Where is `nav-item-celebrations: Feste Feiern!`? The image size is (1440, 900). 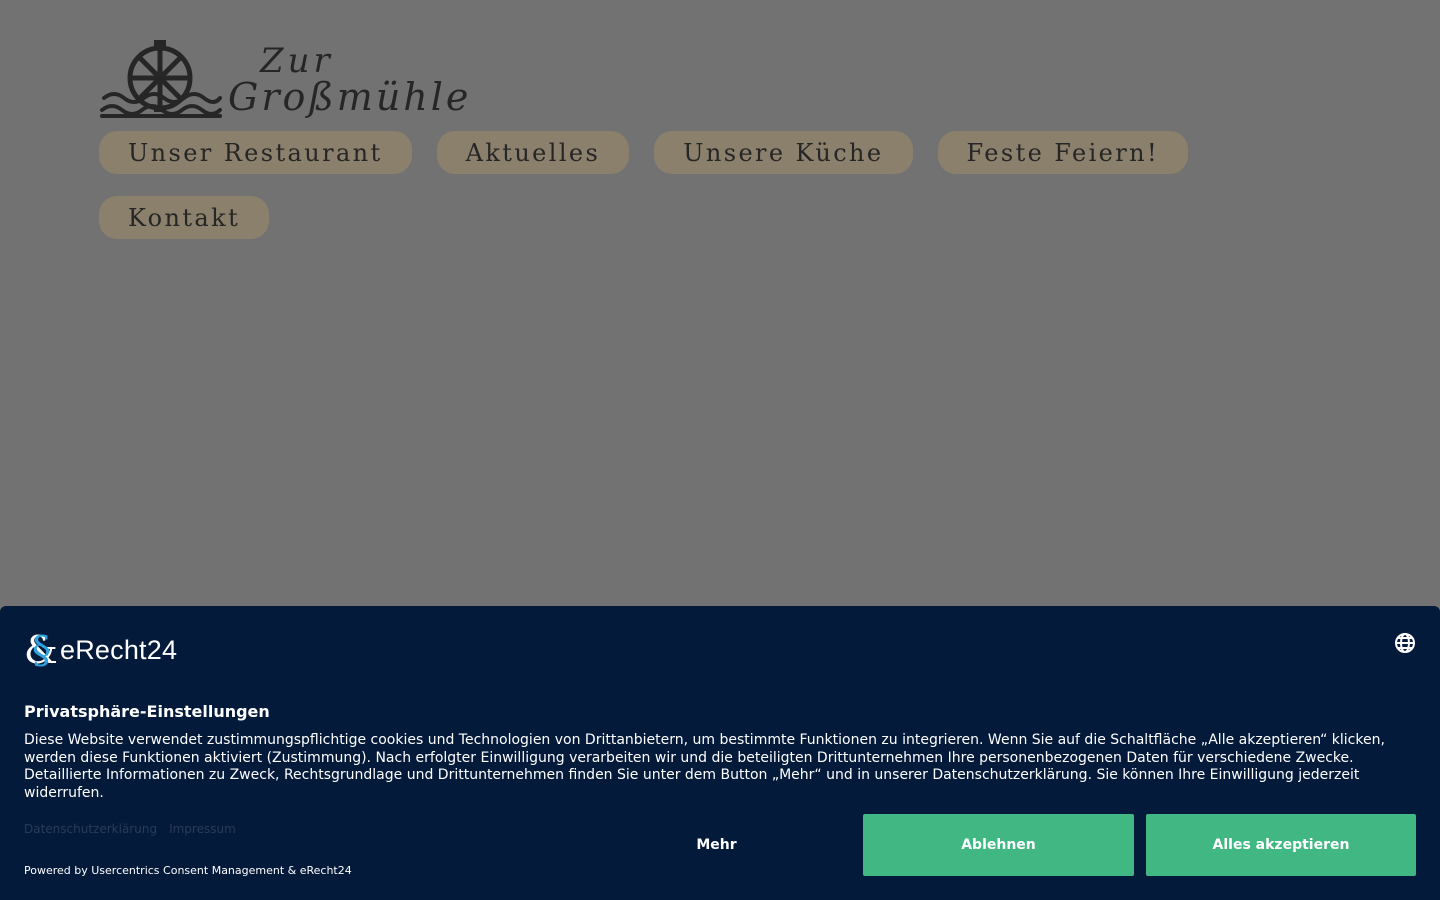 nav-item-celebrations: Feste Feiern! is located at coordinates (1063, 152).